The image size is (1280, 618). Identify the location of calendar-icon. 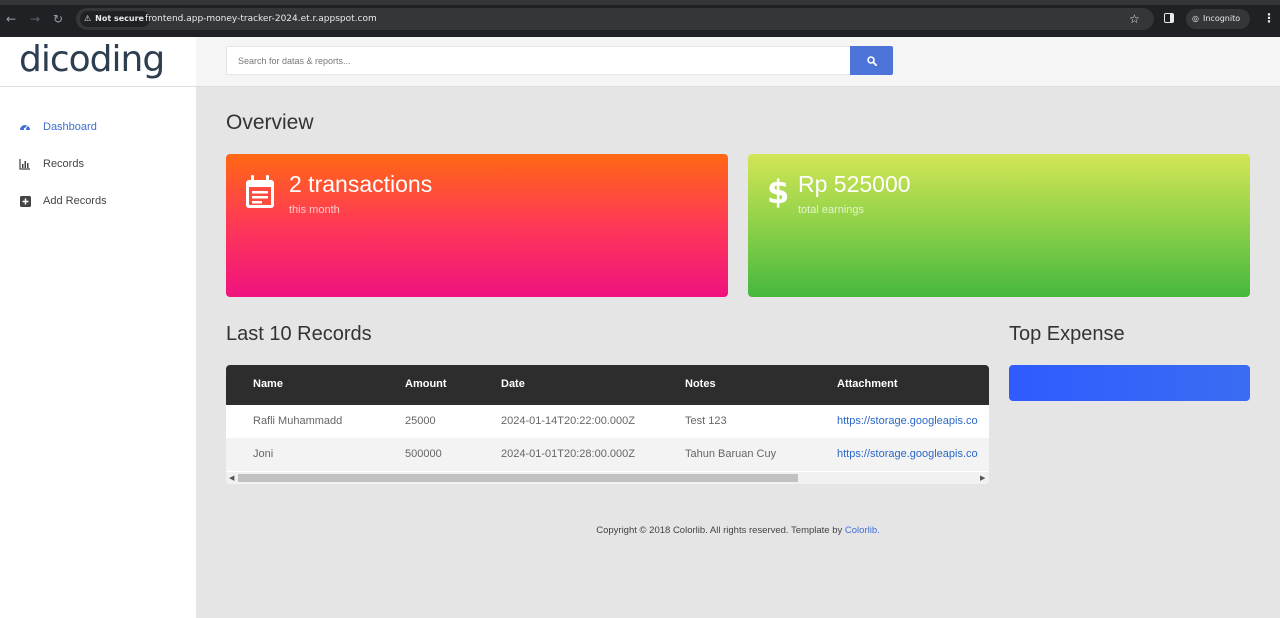
(260, 194).